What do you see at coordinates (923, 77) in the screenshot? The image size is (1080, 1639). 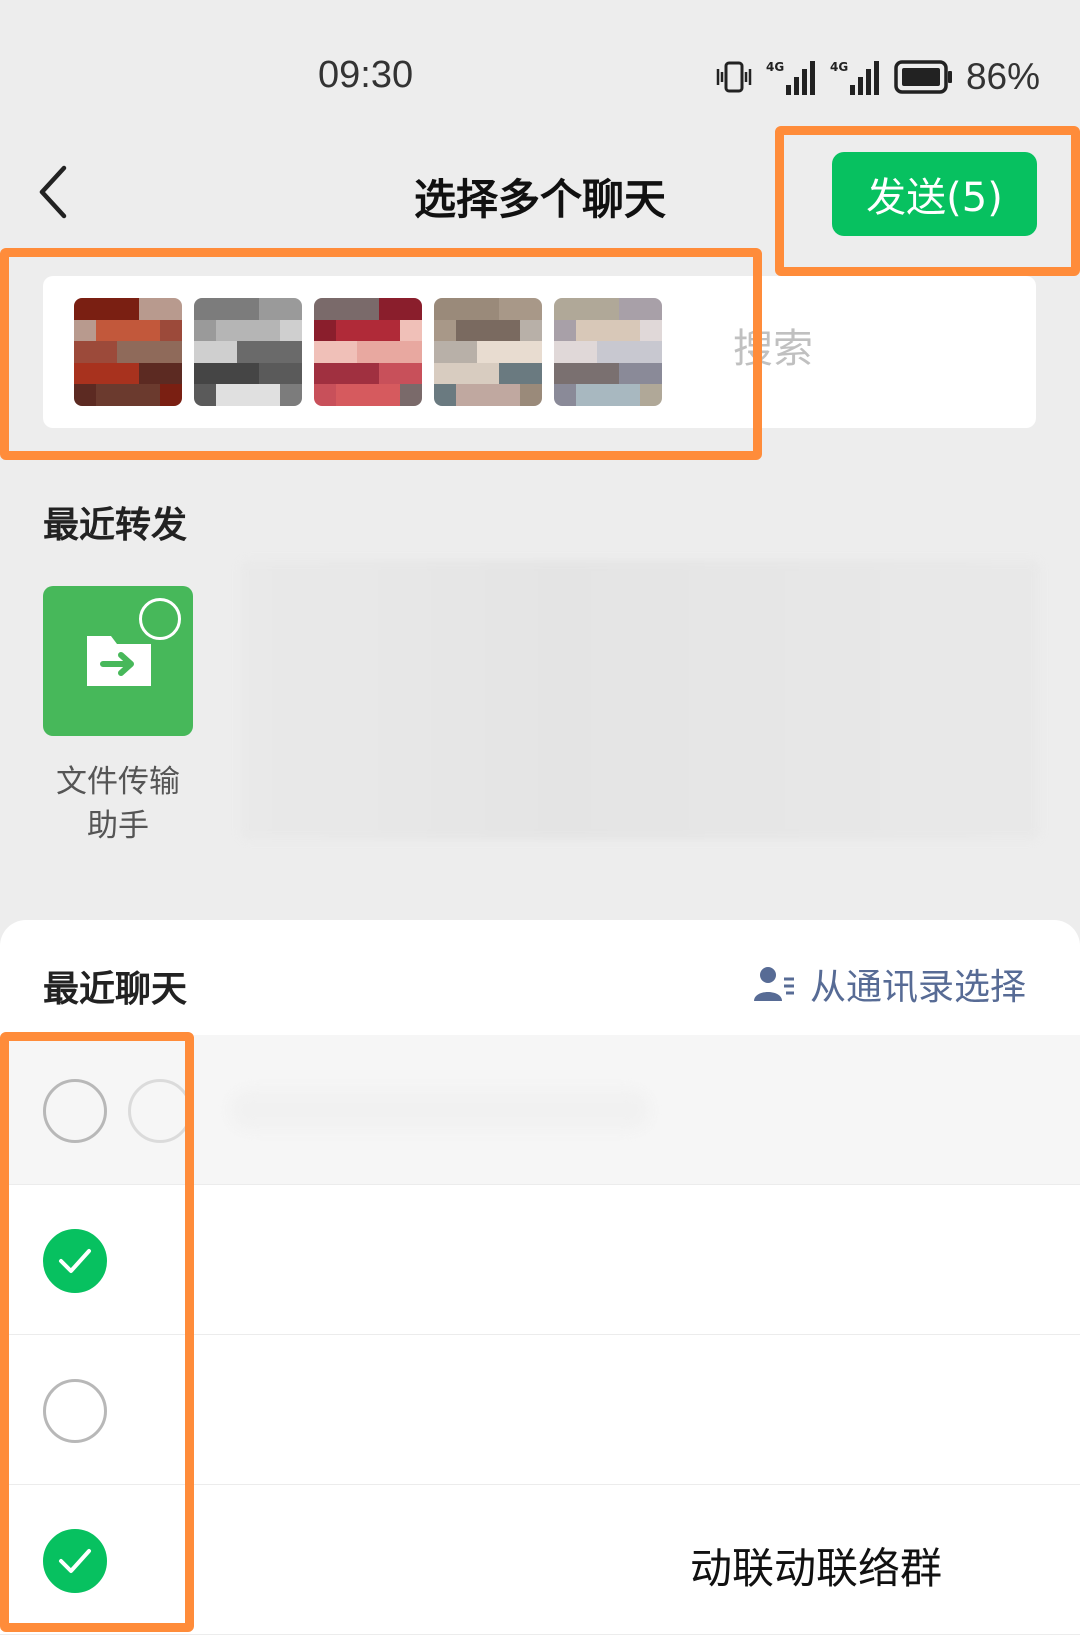 I see `battery-icon` at bounding box center [923, 77].